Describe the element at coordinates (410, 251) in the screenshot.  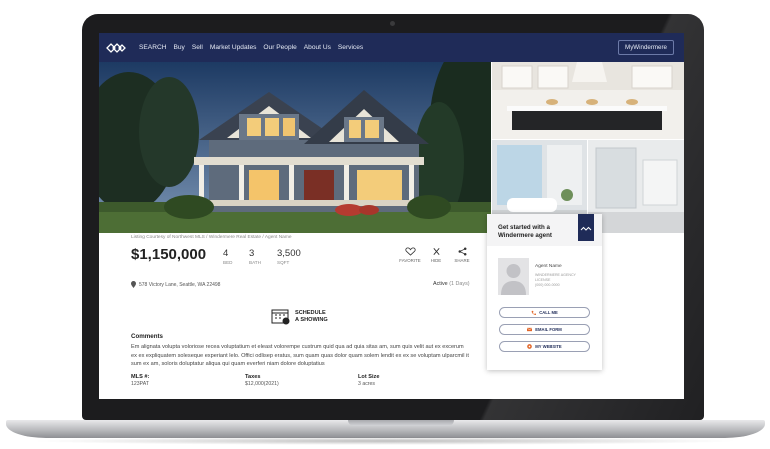
I see `heart-icon` at that location.